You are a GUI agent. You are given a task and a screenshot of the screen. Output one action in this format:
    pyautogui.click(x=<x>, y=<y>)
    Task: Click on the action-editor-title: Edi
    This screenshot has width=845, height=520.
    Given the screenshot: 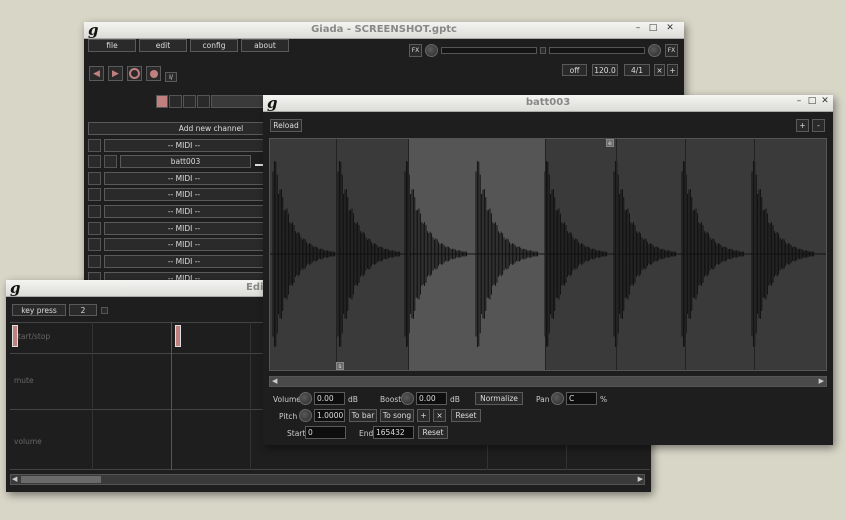 What is the action you would take?
    pyautogui.click(x=255, y=287)
    